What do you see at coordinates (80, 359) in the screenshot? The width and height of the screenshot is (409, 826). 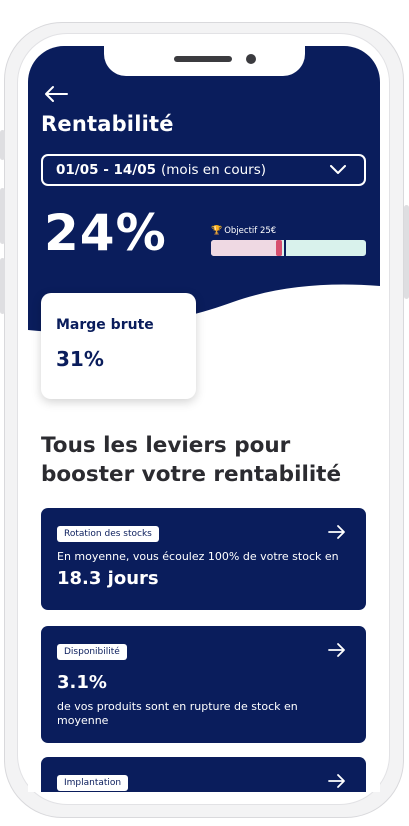 I see `gross-margin-value: 31%` at bounding box center [80, 359].